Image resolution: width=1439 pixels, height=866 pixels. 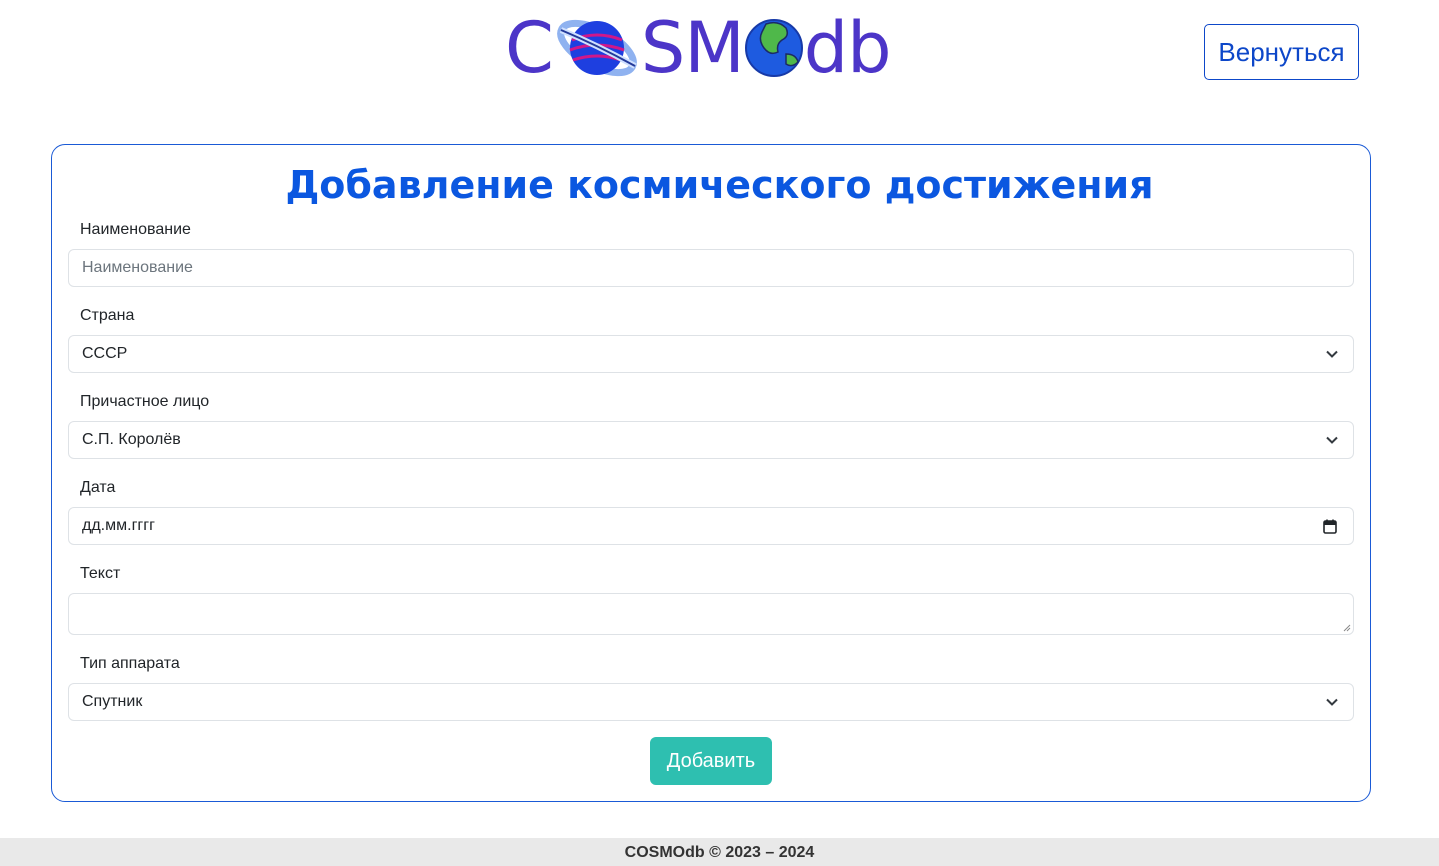 I want to click on planet-ring-icon, so click(x=597, y=48).